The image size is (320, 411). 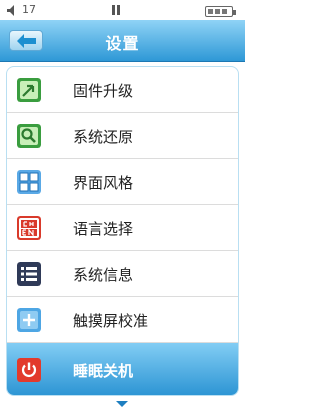 I want to click on menu-item-label: 触摸屏校准, so click(x=111, y=321).